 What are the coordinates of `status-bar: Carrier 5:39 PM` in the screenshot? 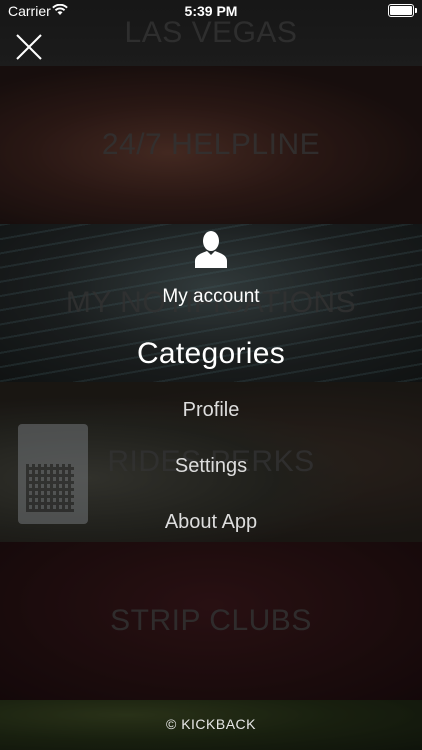 It's located at (211, 11).